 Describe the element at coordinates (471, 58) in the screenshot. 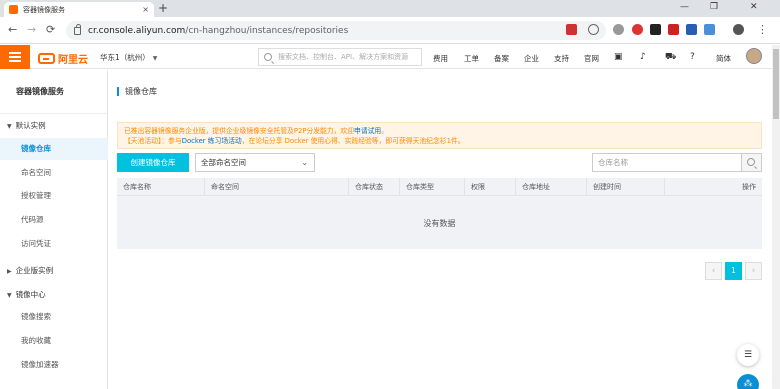

I see `nav-link-tickets: 工单` at that location.